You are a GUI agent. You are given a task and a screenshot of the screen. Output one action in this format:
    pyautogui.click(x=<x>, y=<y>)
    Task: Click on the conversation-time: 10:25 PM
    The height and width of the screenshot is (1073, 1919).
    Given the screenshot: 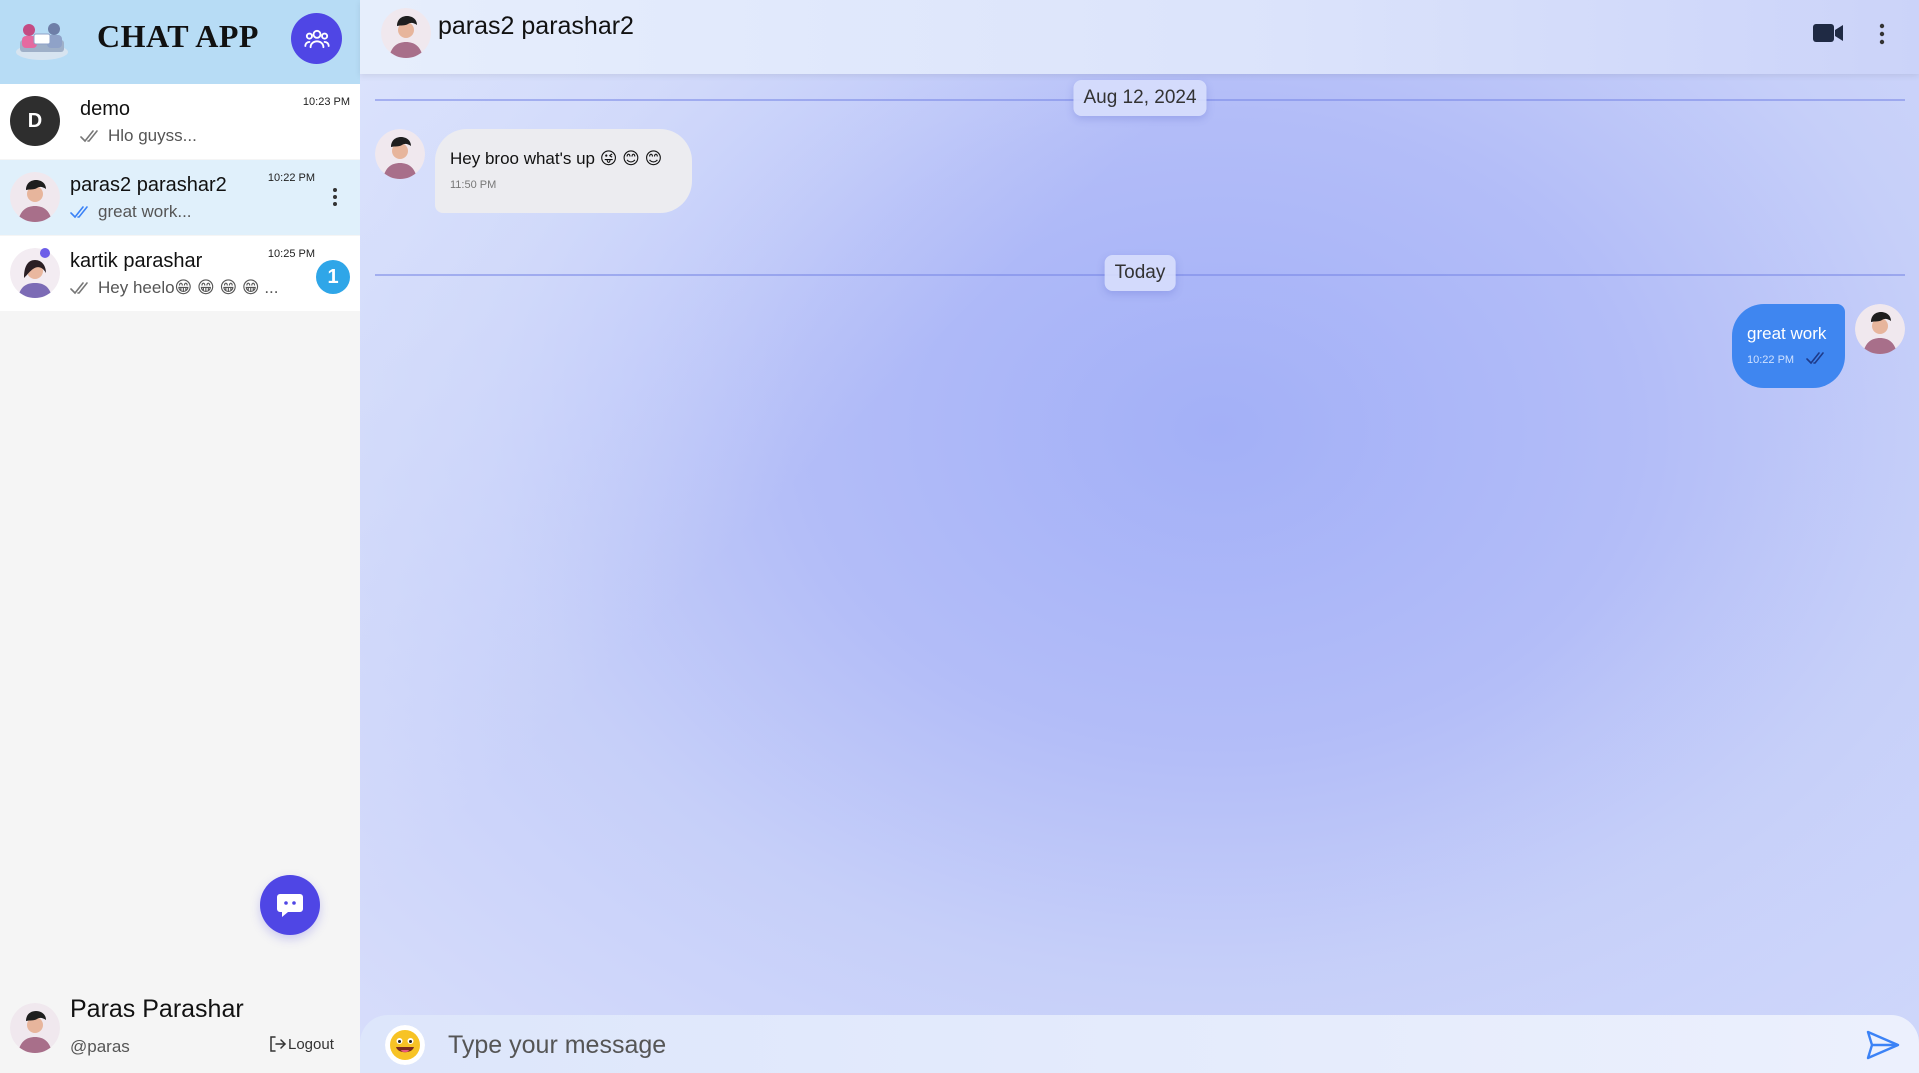 What is the action you would take?
    pyautogui.click(x=291, y=254)
    